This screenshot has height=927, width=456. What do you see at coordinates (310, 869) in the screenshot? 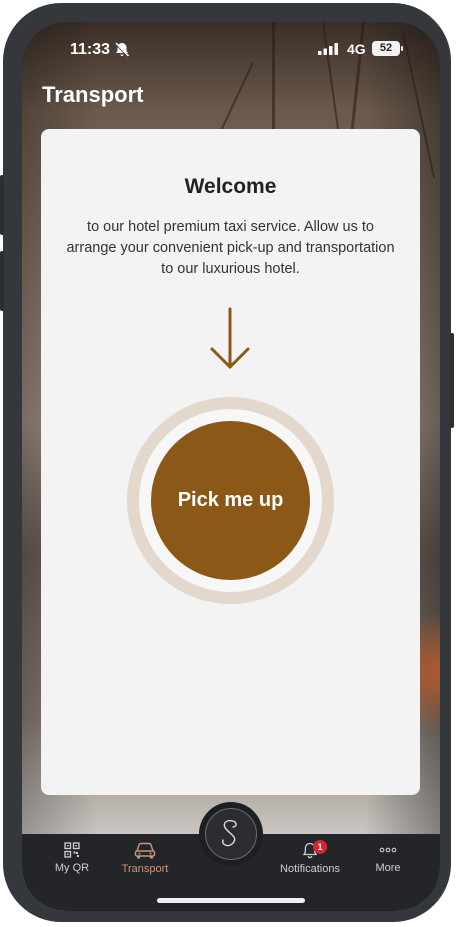
I see `tab-label: Notifications` at bounding box center [310, 869].